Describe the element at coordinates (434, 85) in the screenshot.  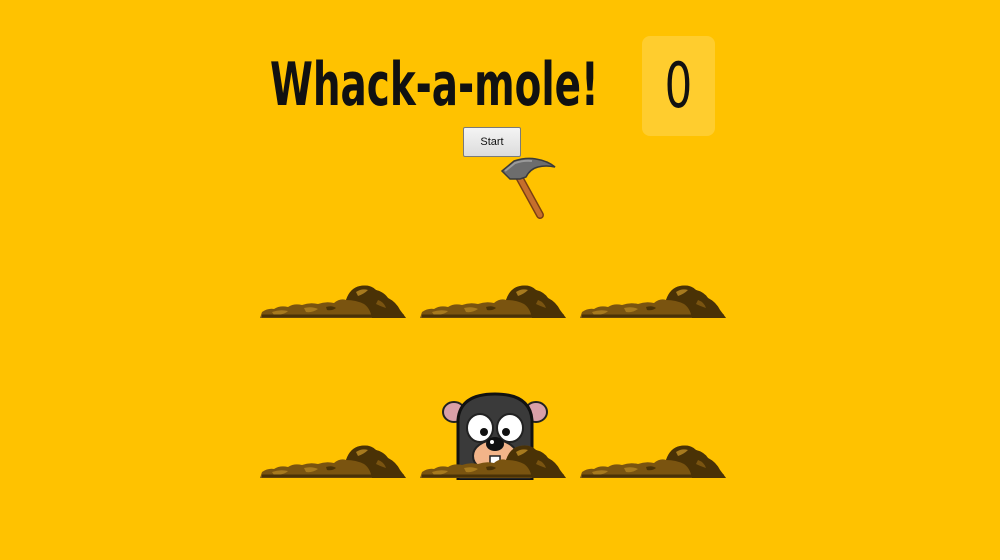
I see `game-title: Whack-a-mole!` at that location.